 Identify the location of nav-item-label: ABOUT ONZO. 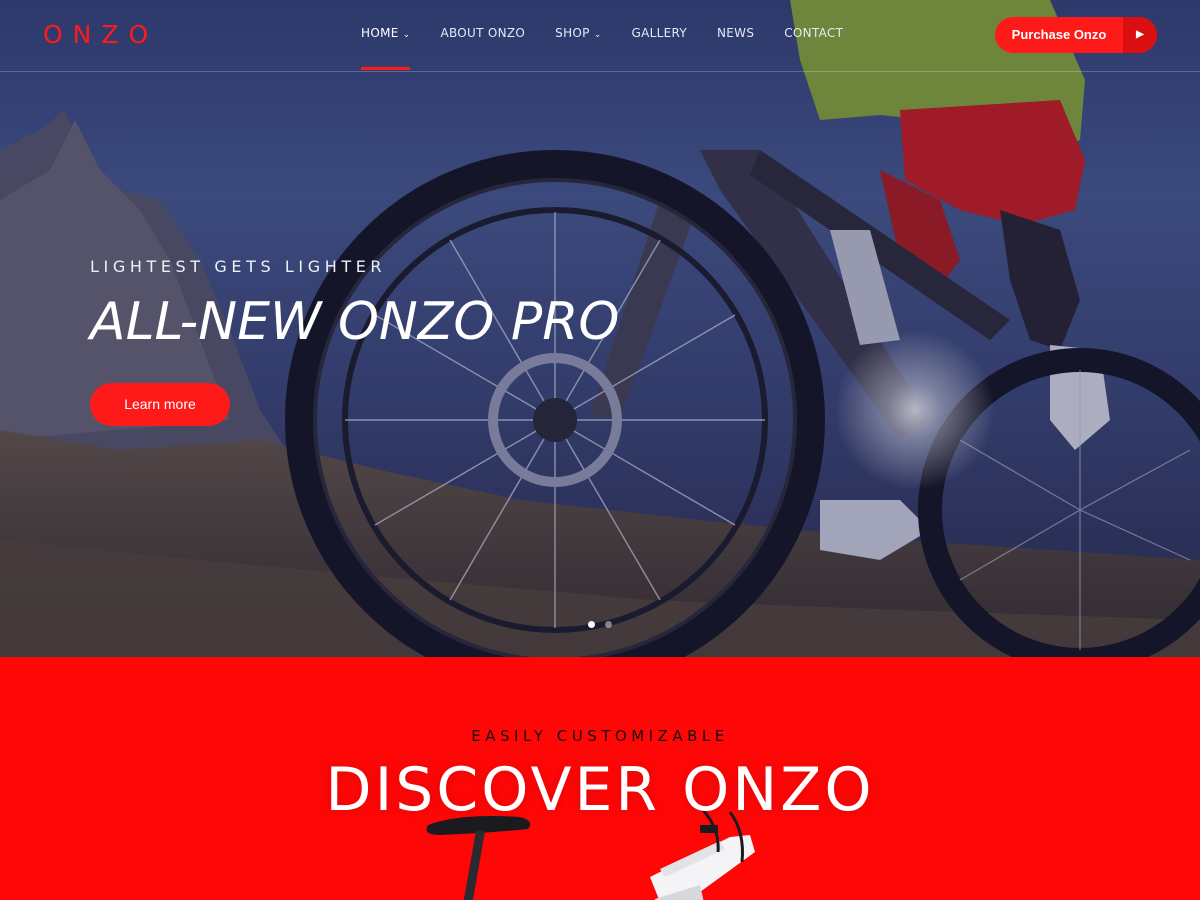
(483, 33).